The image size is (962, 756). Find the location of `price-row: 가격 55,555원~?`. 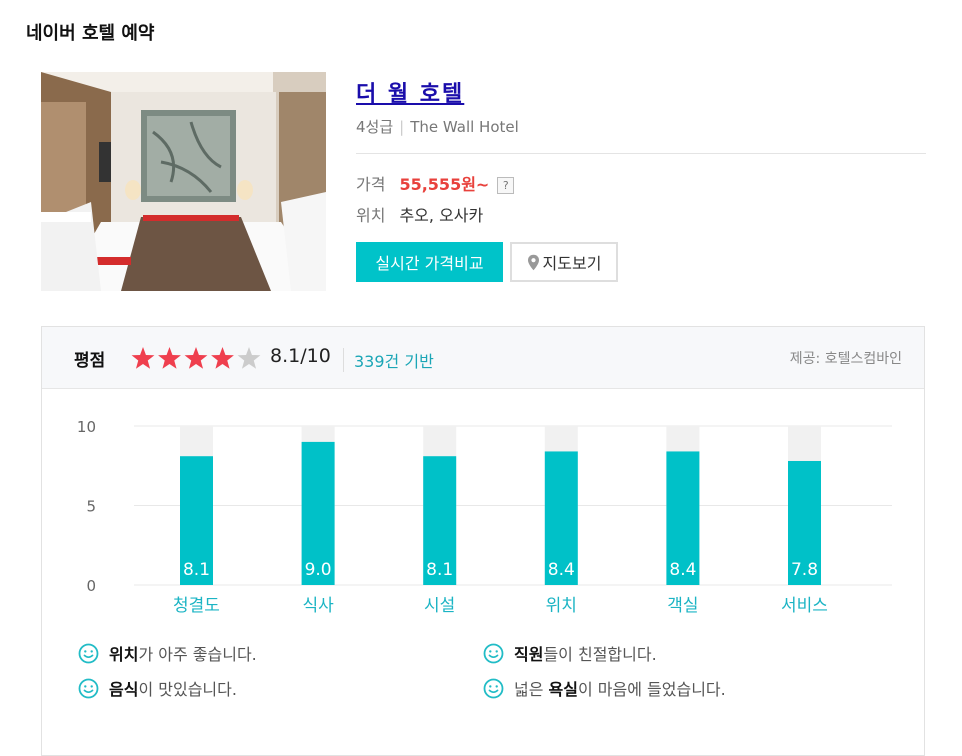

price-row: 가격 55,555원~? is located at coordinates (435, 183).